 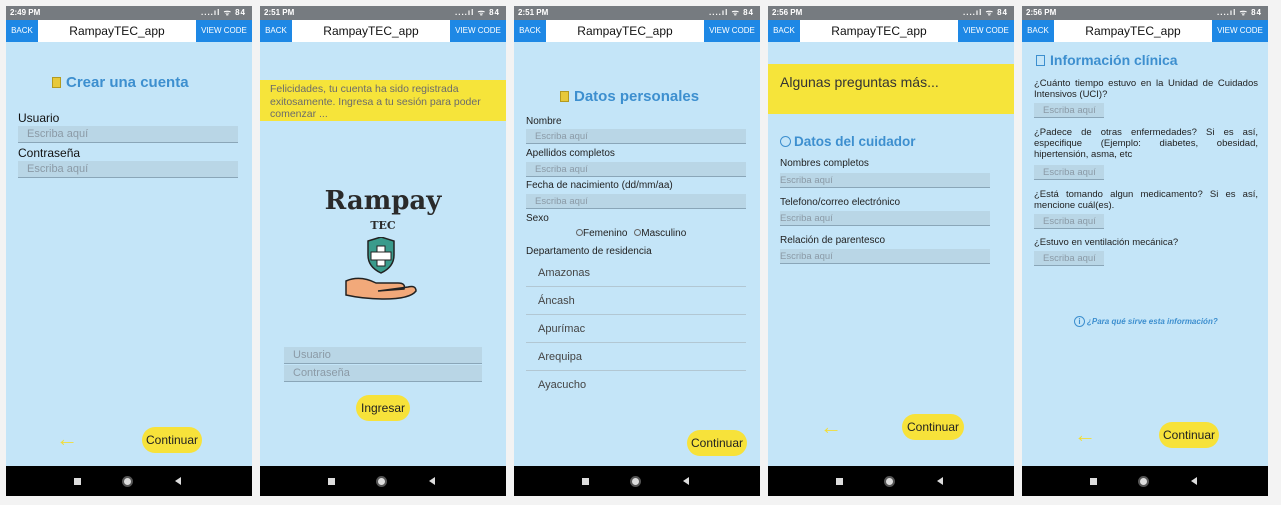 What do you see at coordinates (605, 233) in the screenshot?
I see `radio-femenino-label: Femenino` at bounding box center [605, 233].